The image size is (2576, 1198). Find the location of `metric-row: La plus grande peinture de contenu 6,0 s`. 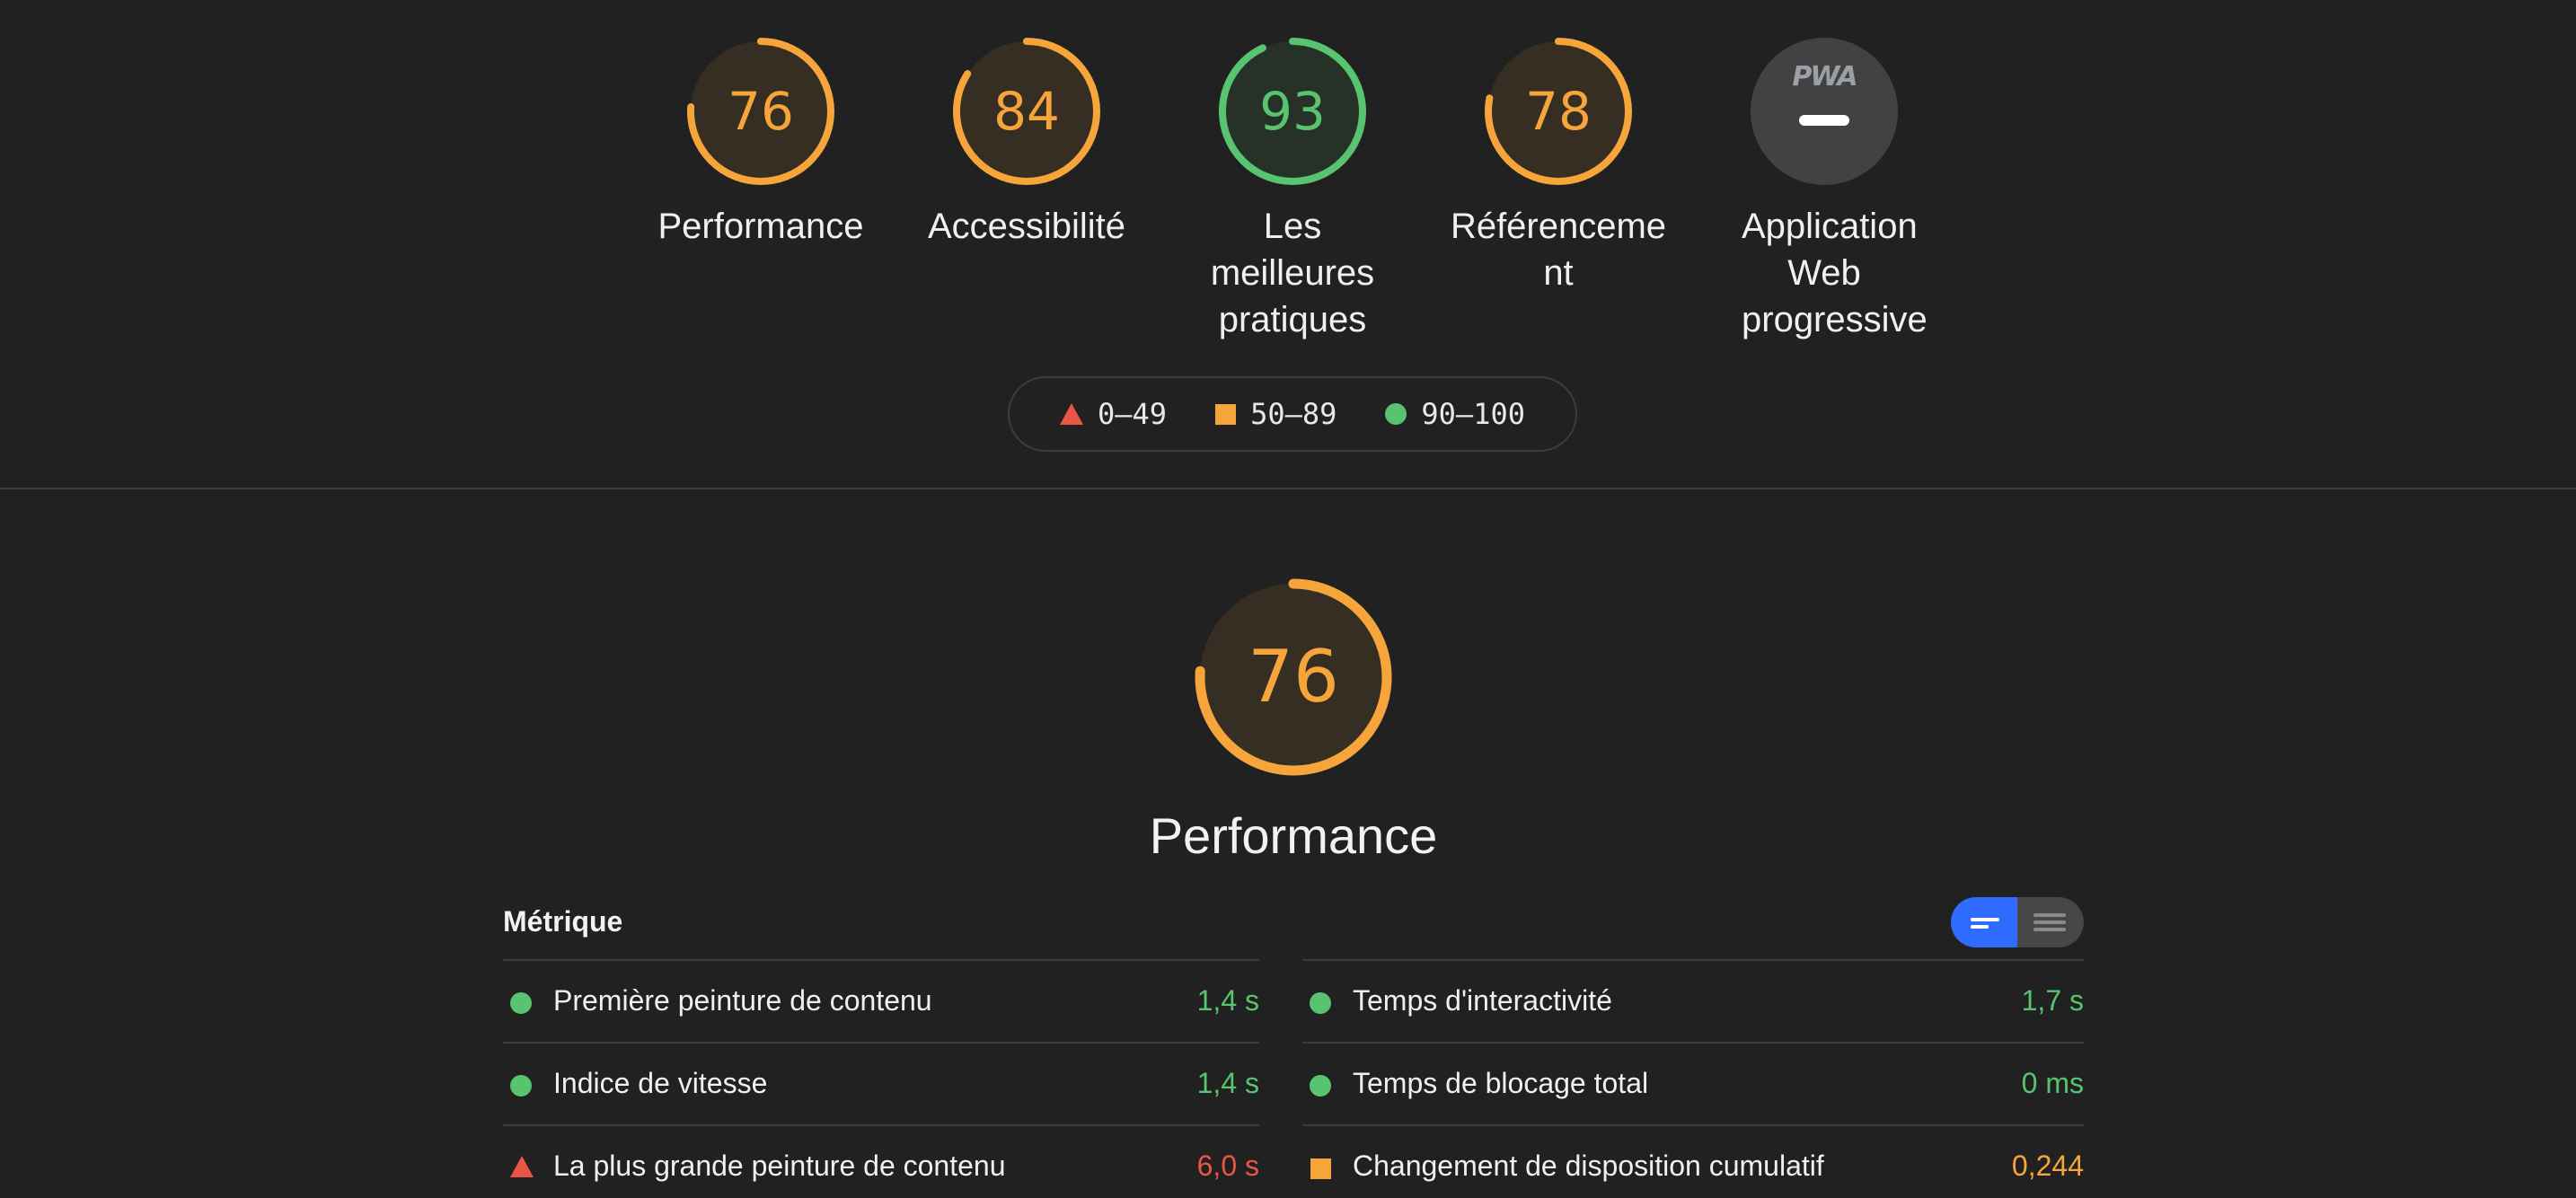

metric-row: La plus grande peinture de contenu 6,0 s is located at coordinates (881, 1161).